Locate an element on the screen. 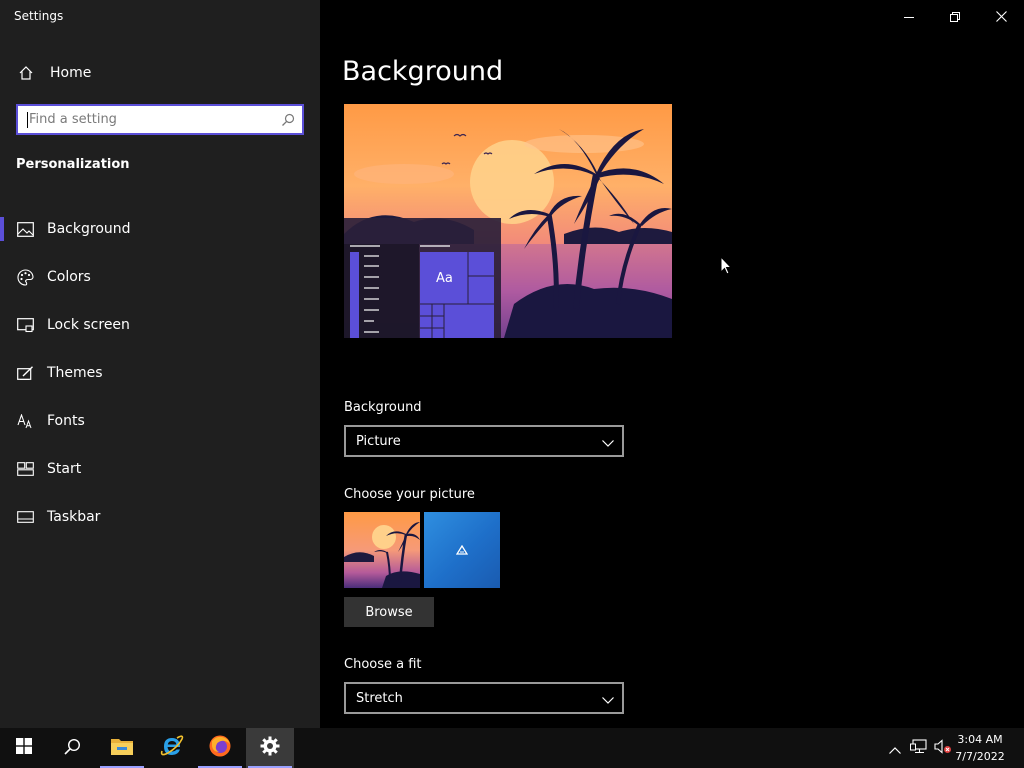 This screenshot has height=768, width=1024. minimize-button is located at coordinates (909, 16).